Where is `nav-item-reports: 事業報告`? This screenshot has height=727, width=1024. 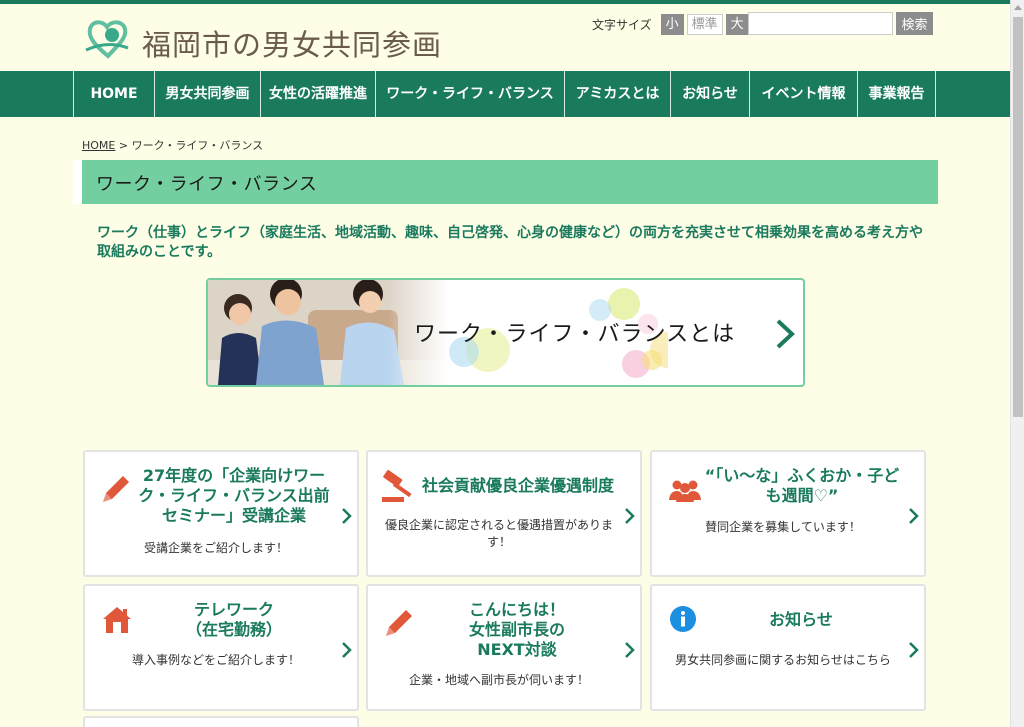
nav-item-reports: 事業報告 is located at coordinates (897, 94).